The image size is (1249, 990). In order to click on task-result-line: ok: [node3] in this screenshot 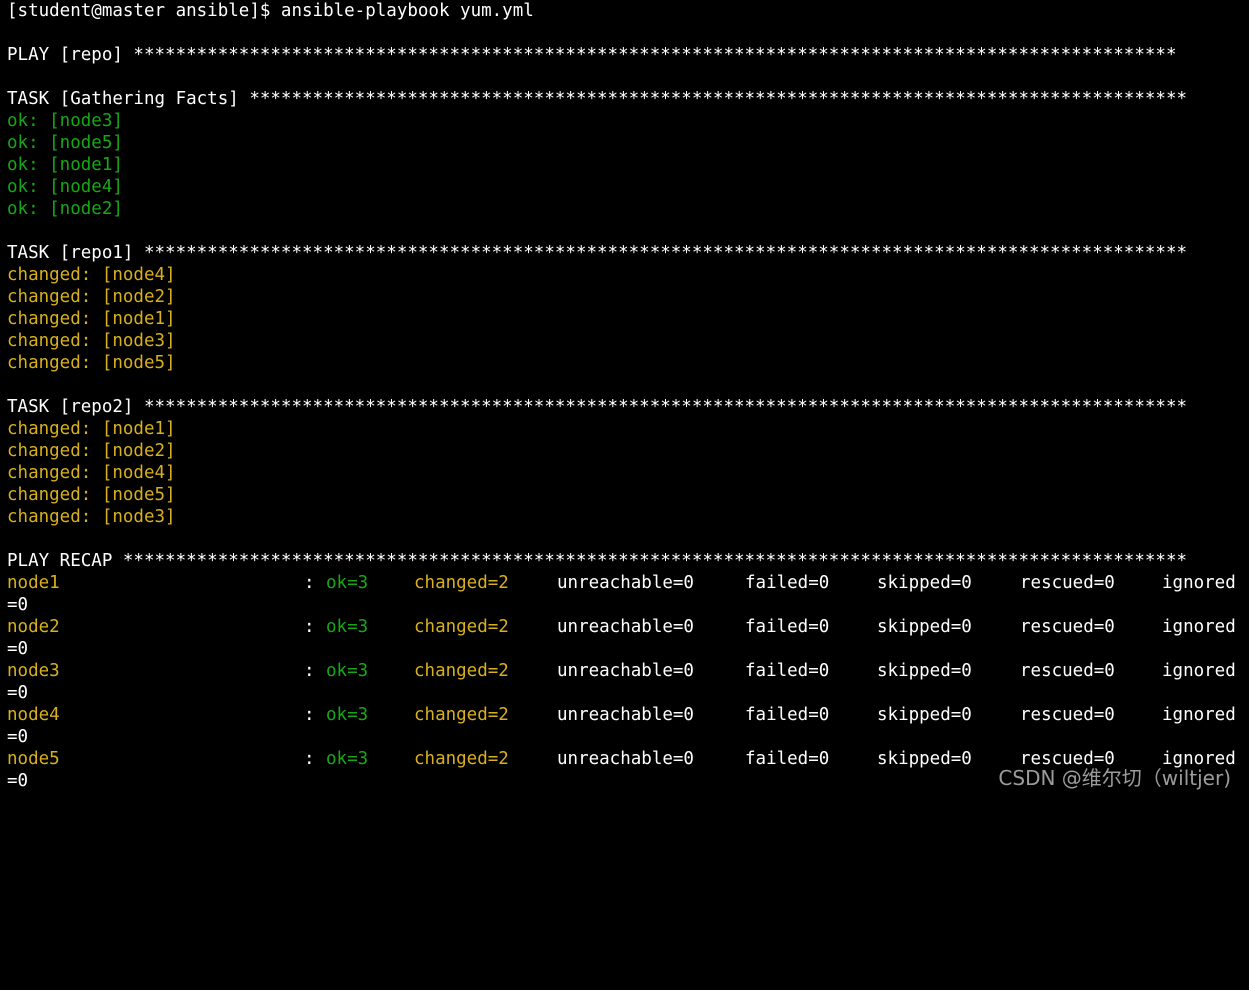, I will do `click(65, 121)`.